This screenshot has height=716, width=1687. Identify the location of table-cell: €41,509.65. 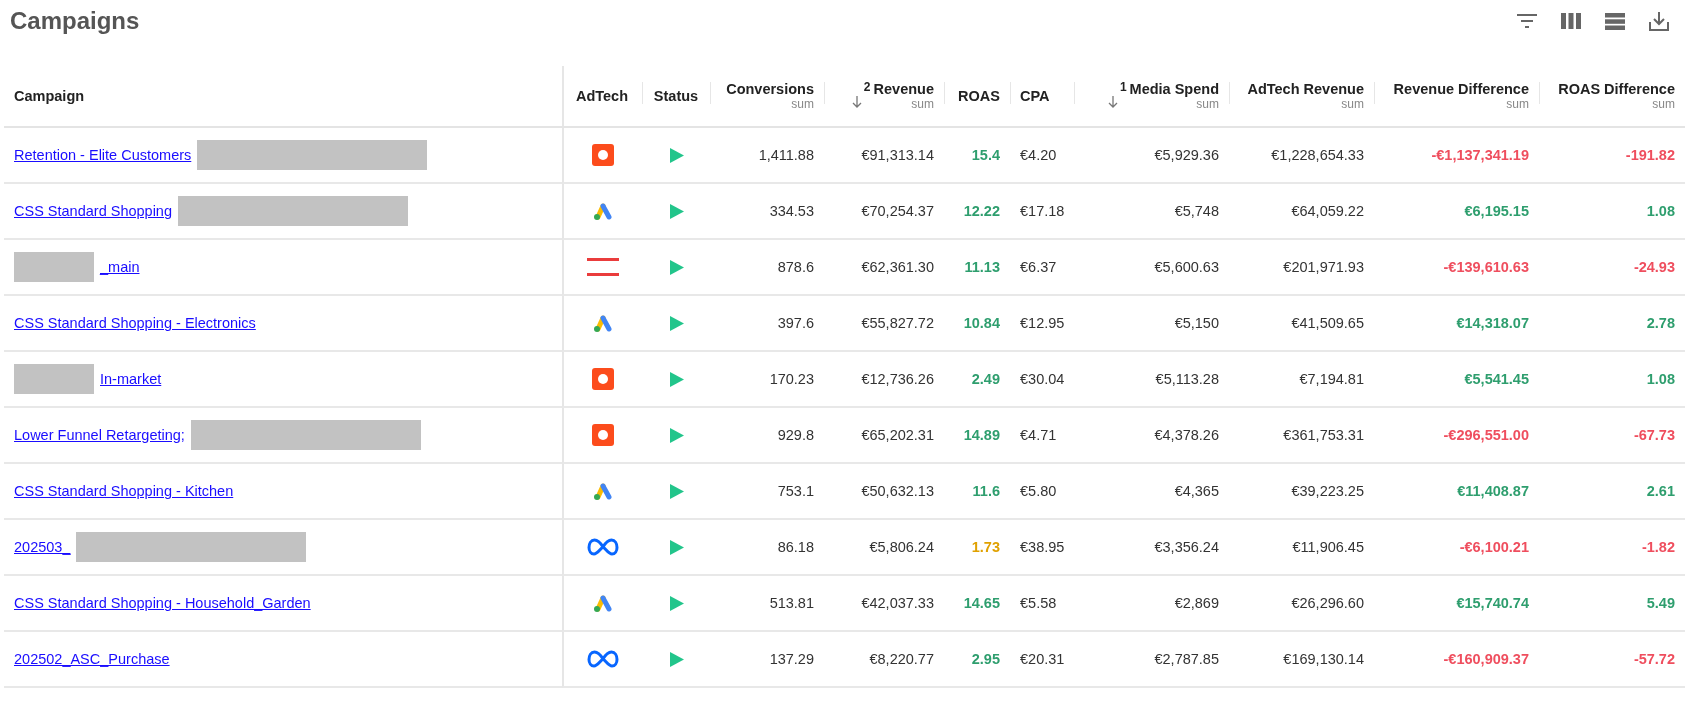
(1327, 323).